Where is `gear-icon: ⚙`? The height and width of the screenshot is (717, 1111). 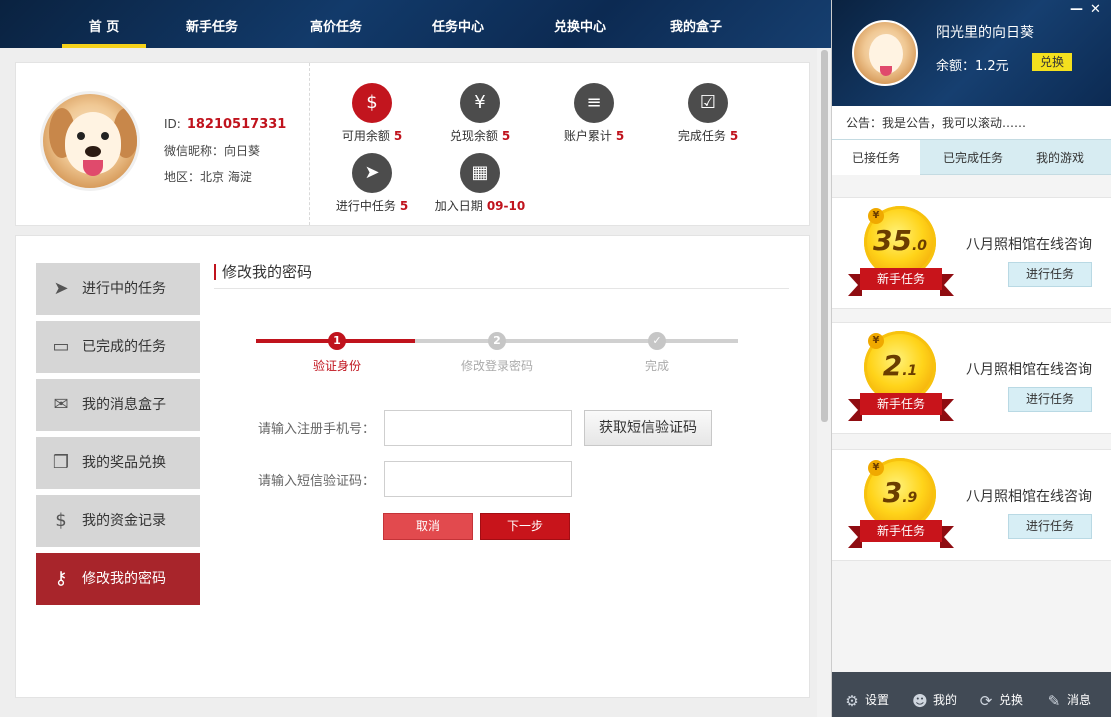 gear-icon: ⚙ is located at coordinates (852, 701).